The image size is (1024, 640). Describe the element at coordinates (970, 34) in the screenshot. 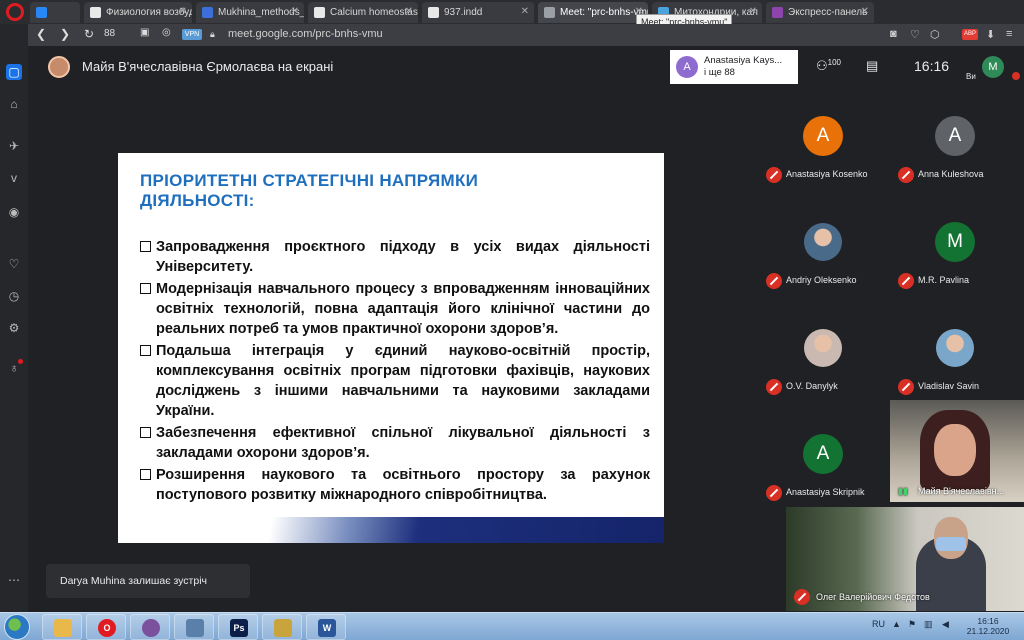

I see `adblock-badge: ABP` at that location.